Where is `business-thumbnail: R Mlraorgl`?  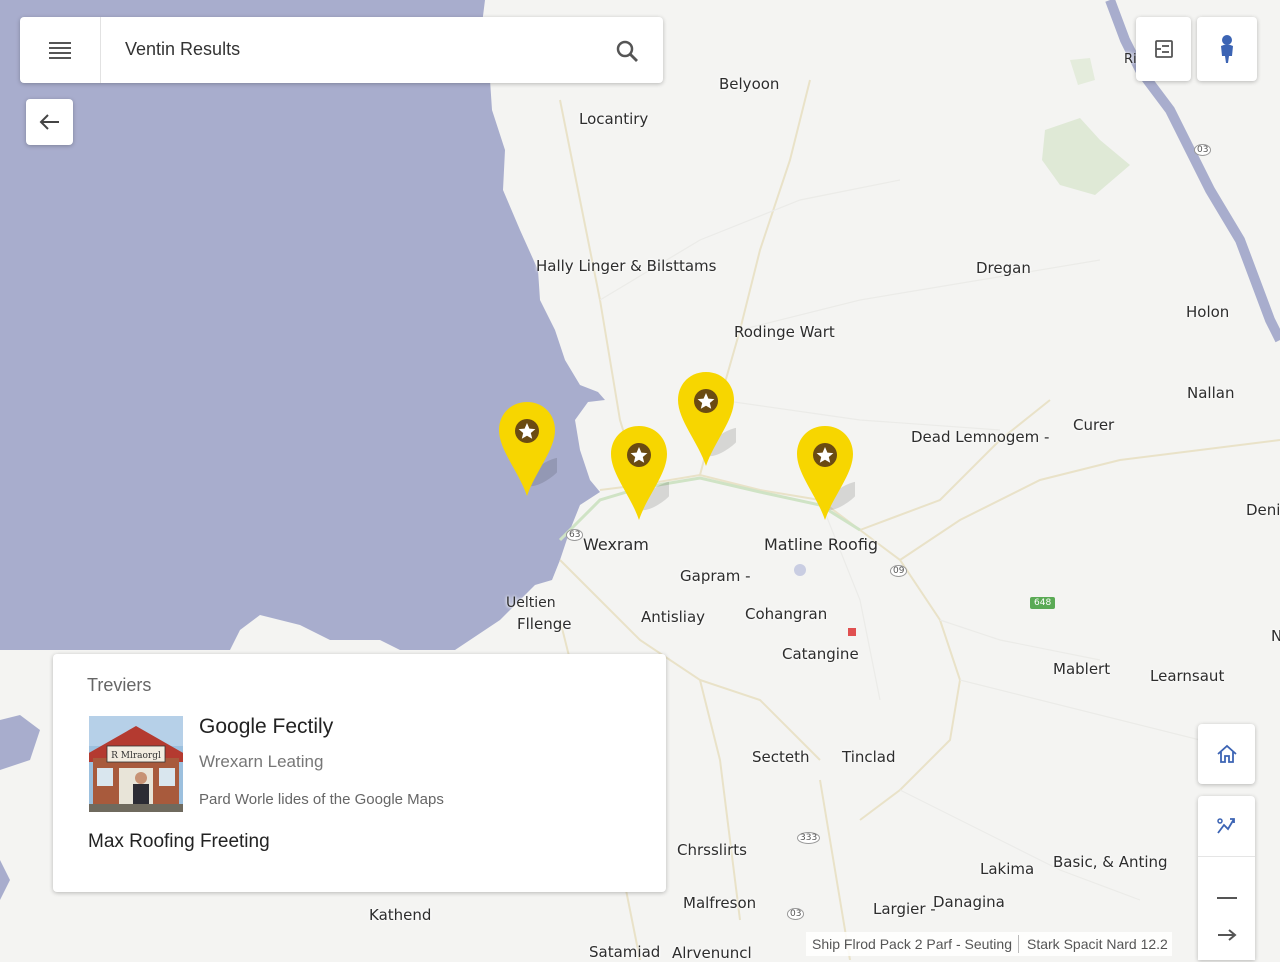
business-thumbnail: R Mlraorgl is located at coordinates (136, 764).